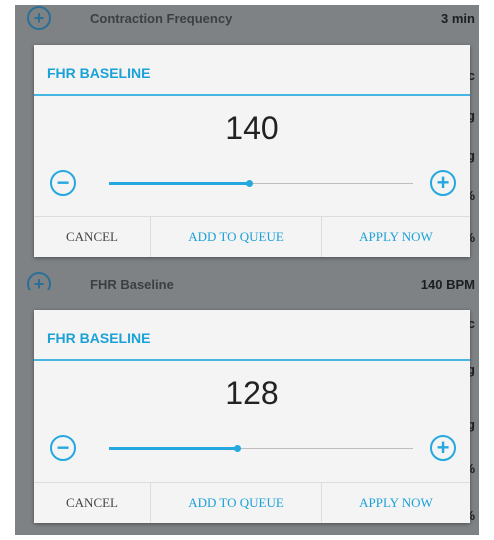 This screenshot has width=494, height=540. I want to click on contraction-frequency-value: 3 min, so click(458, 18).